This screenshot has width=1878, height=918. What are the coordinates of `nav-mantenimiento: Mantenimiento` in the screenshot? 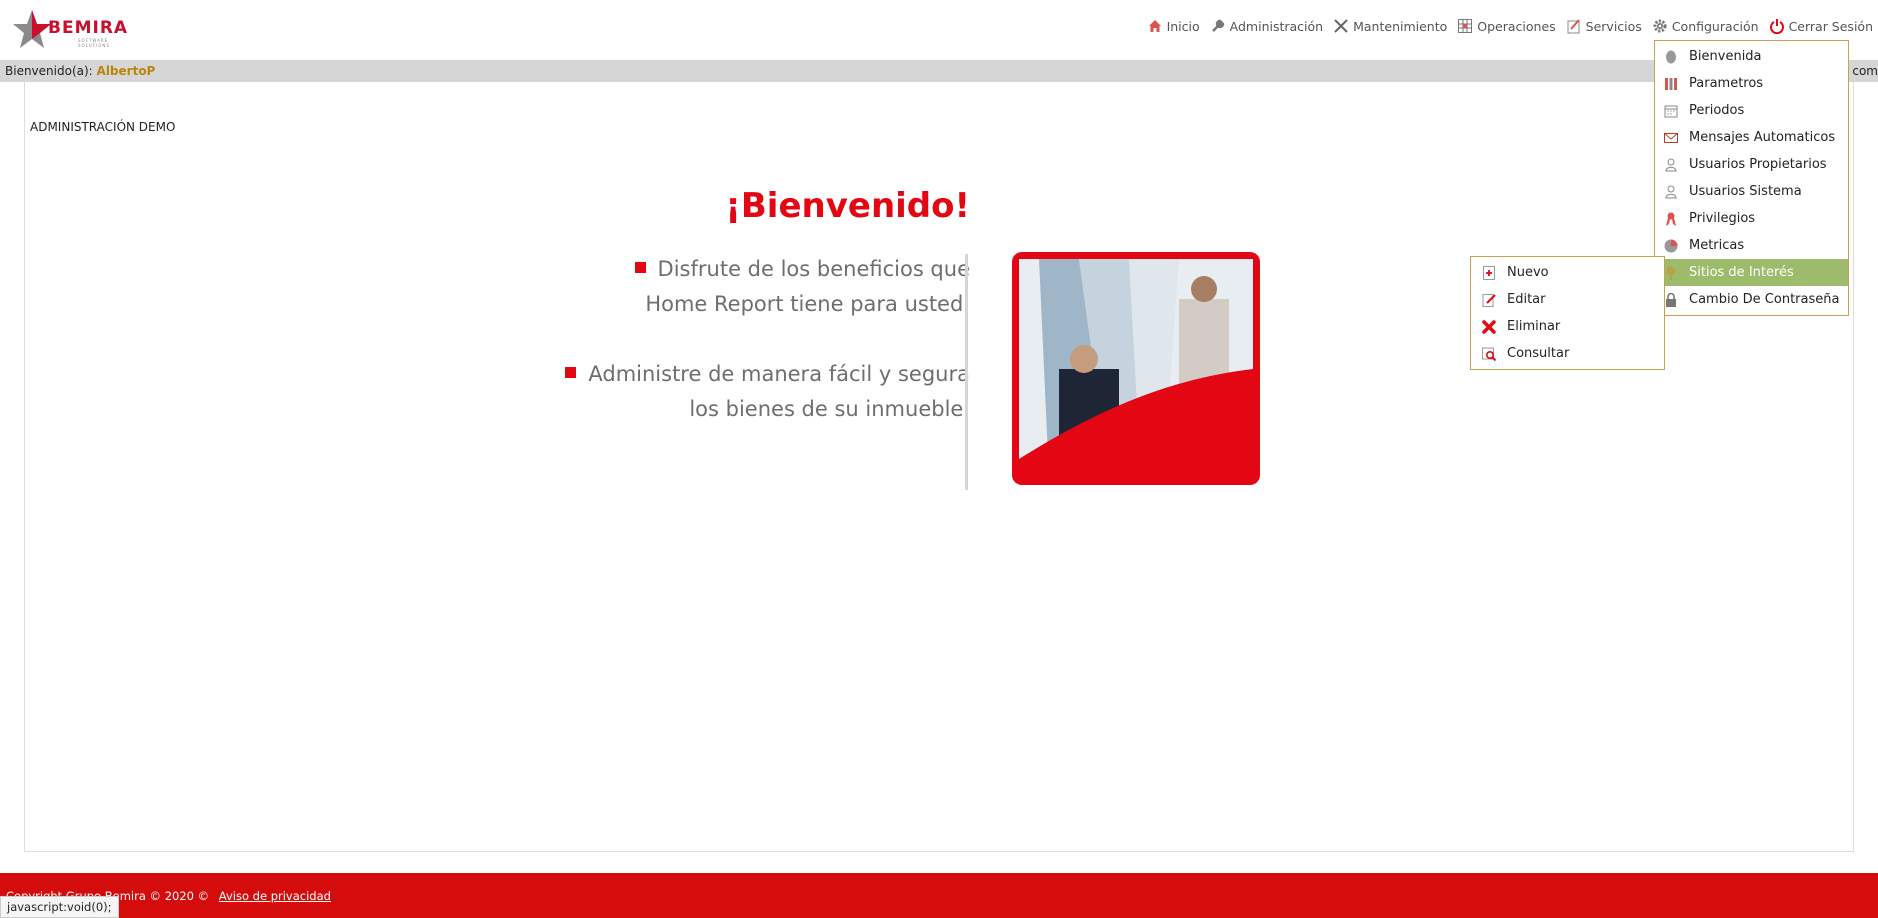 It's located at (1390, 26).